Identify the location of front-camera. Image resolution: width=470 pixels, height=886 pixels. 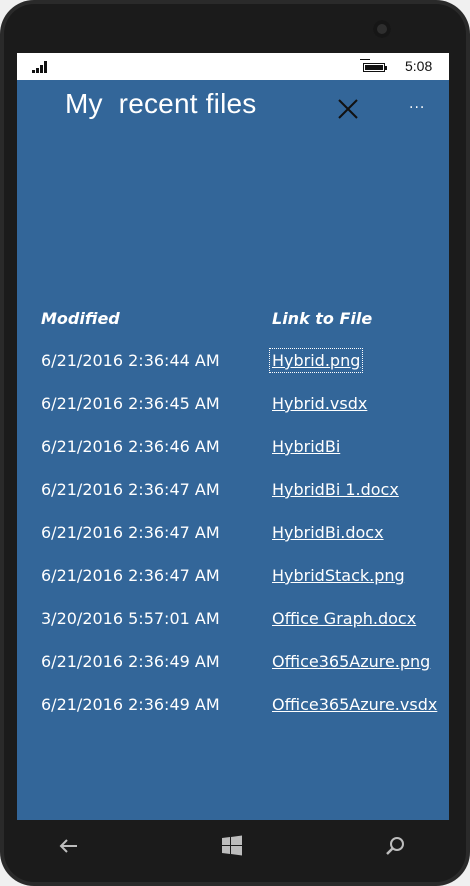
(382, 29).